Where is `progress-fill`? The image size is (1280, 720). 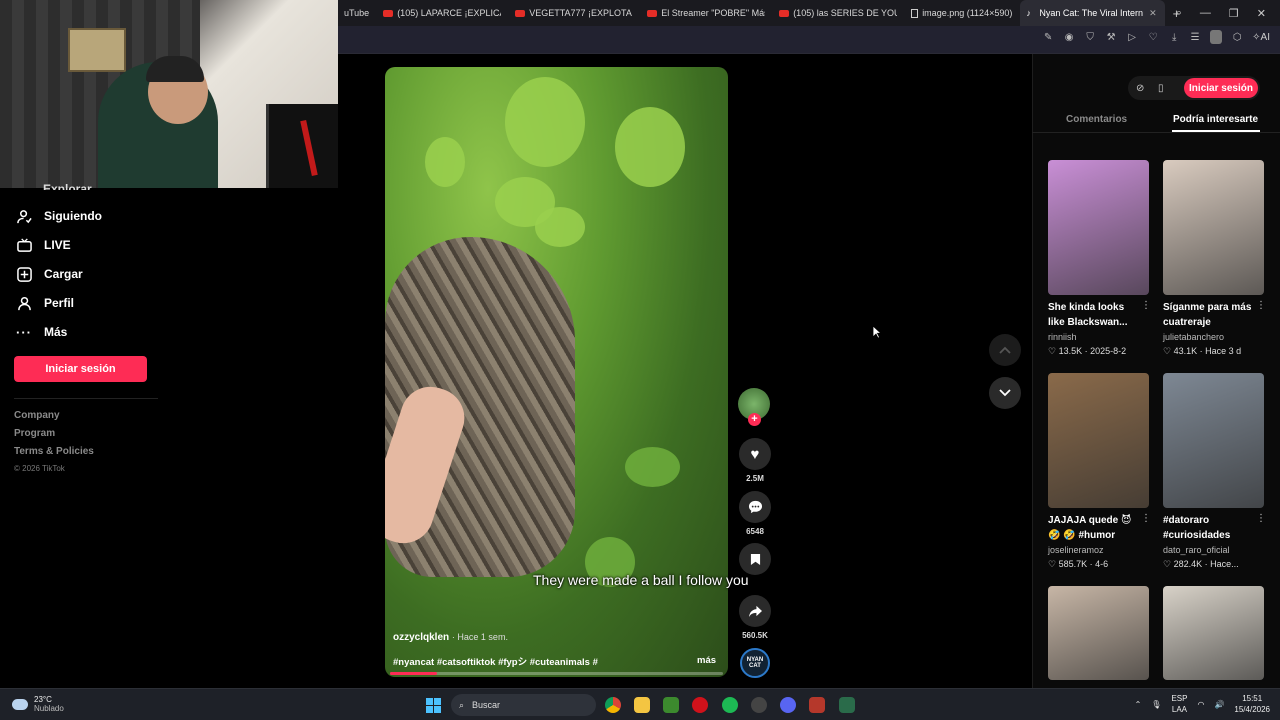
progress-fill is located at coordinates (413, 673).